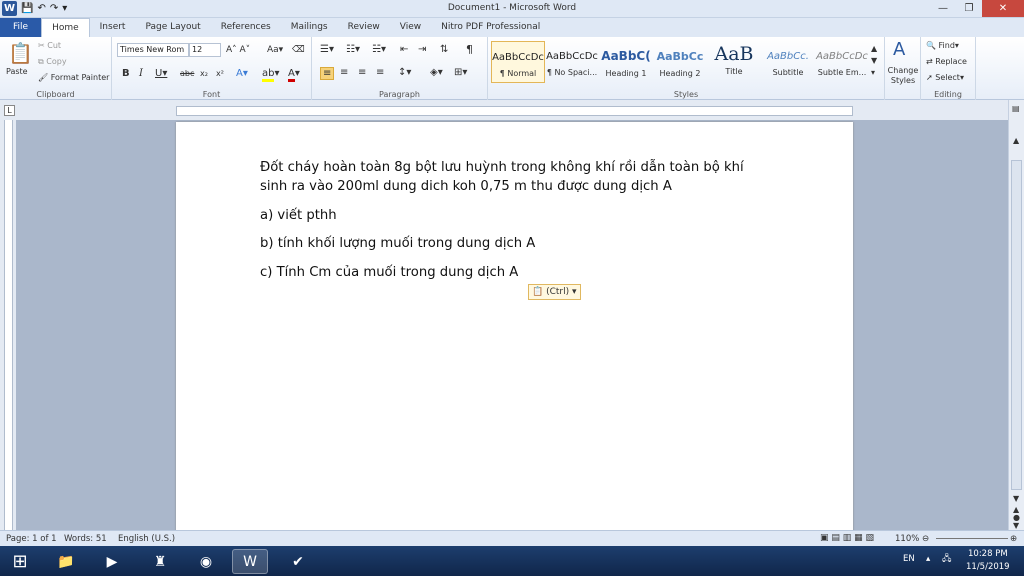 This screenshot has width=1024, height=576. I want to click on browser-icon: ✔, so click(298, 561).